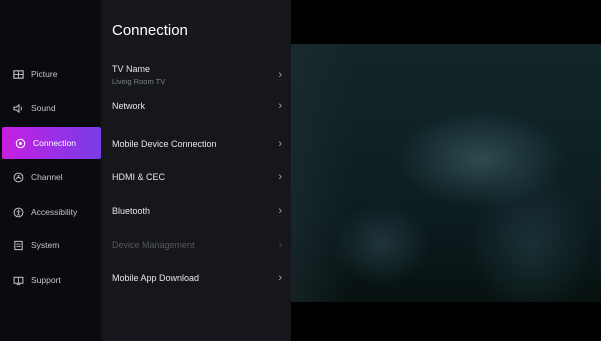  I want to click on menu-item-label: Mobile Device Connection, so click(164, 144).